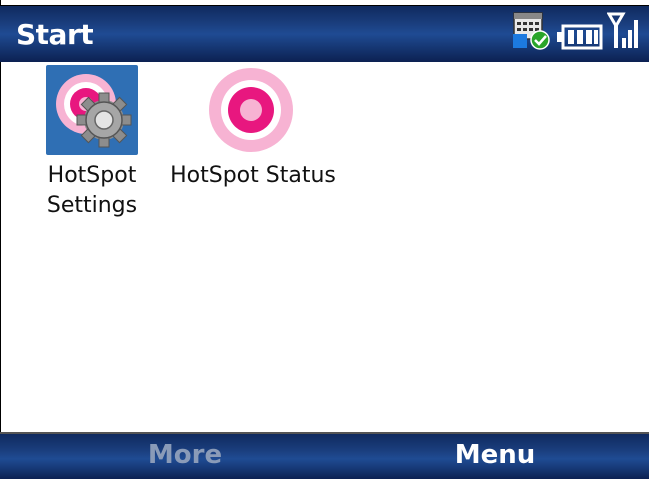  Describe the element at coordinates (533, 33) in the screenshot. I see `calendar-check-icon` at that location.